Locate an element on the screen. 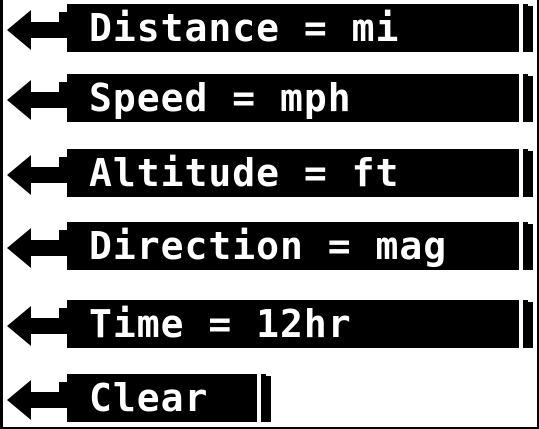 Image resolution: width=539 pixels, height=429 pixels. menu-item-altitude-end-bar is located at coordinates (530, 174).